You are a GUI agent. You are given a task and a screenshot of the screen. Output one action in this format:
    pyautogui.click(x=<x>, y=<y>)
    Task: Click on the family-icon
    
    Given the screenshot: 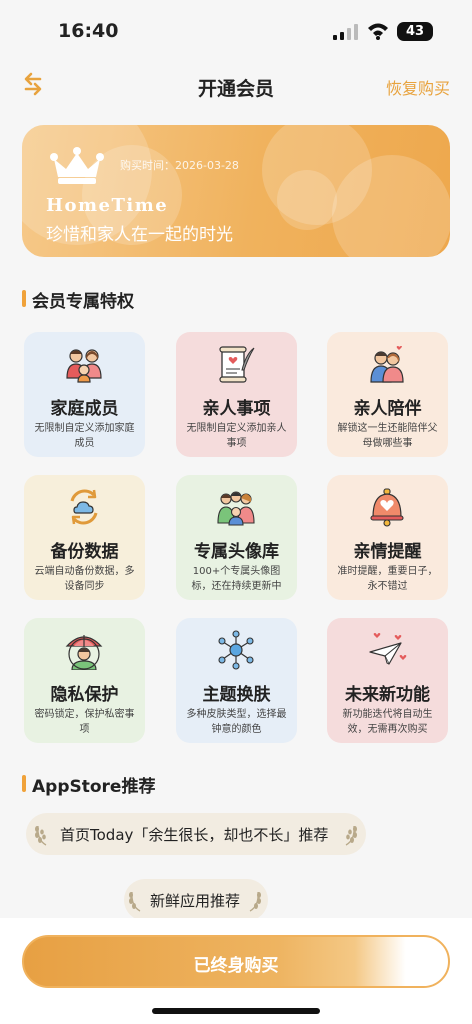 What is the action you would take?
    pyautogui.click(x=84, y=366)
    